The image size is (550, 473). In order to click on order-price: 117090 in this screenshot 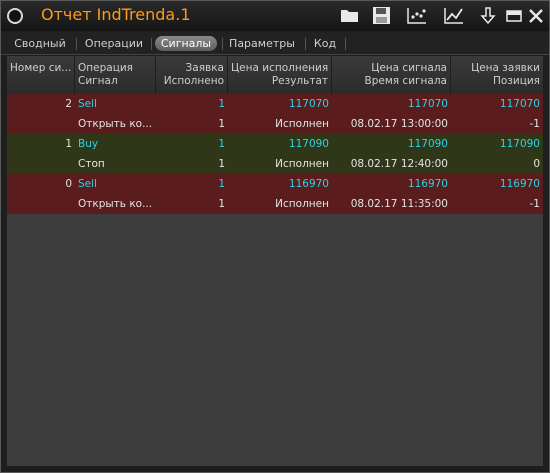, I will do `click(519, 144)`.